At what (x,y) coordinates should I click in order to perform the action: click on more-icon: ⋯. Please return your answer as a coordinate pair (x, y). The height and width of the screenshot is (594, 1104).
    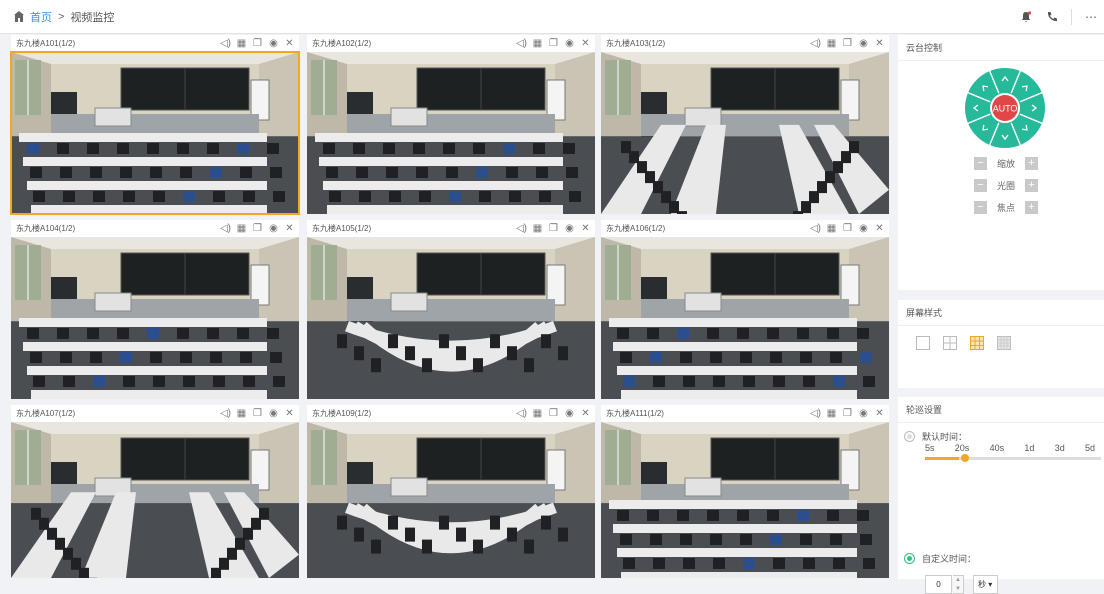
    Looking at the image, I should click on (1091, 17).